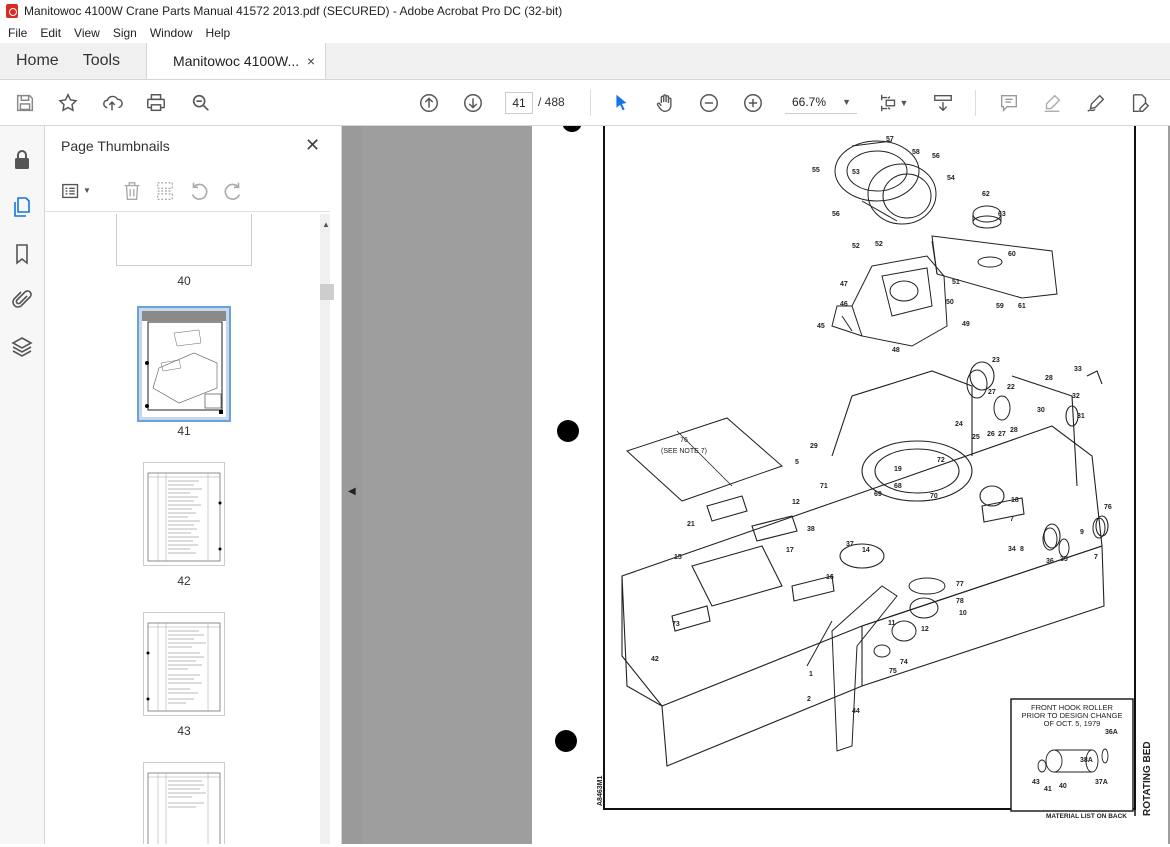 The image size is (1170, 847). Describe the element at coordinates (327, 292) in the screenshot. I see `scrollbar-thumb` at that location.